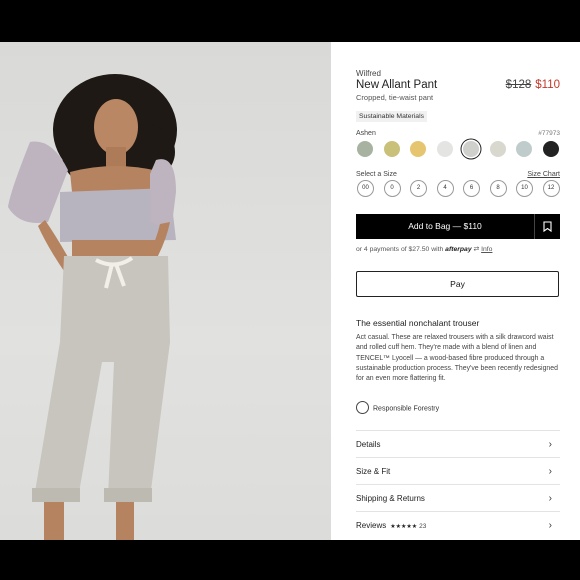 The image size is (580, 580). I want to click on size-option-8: 8, so click(498, 188).